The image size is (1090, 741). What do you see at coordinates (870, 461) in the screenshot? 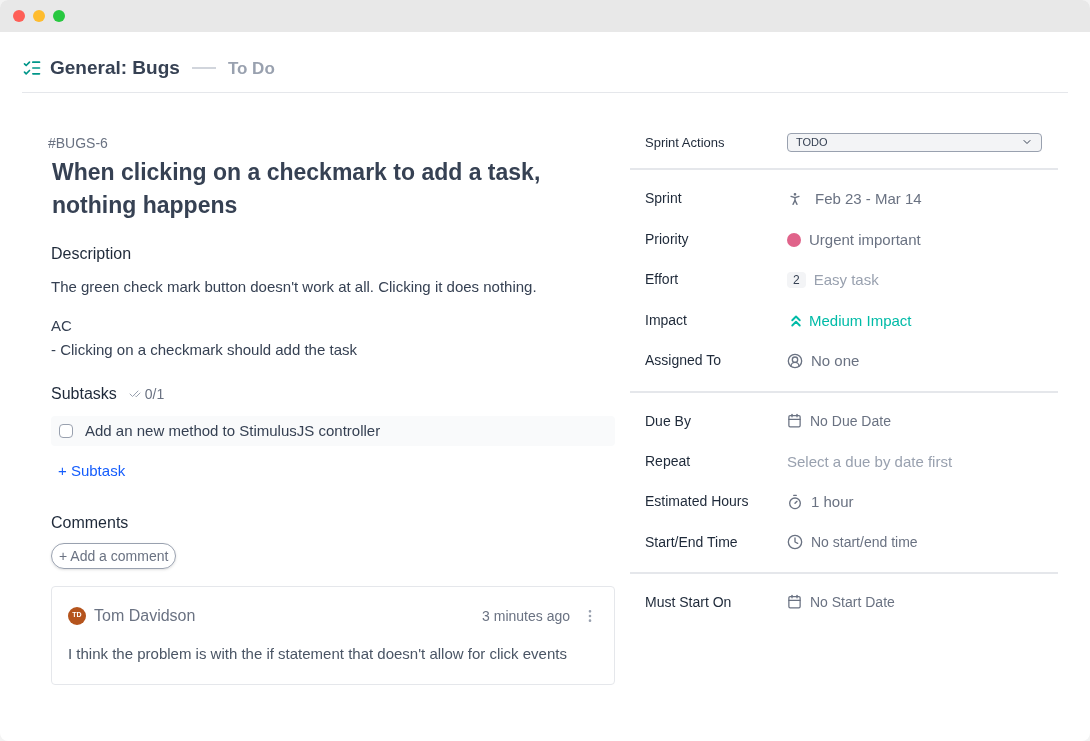
I see `property-value: Select a due by date first` at bounding box center [870, 461].